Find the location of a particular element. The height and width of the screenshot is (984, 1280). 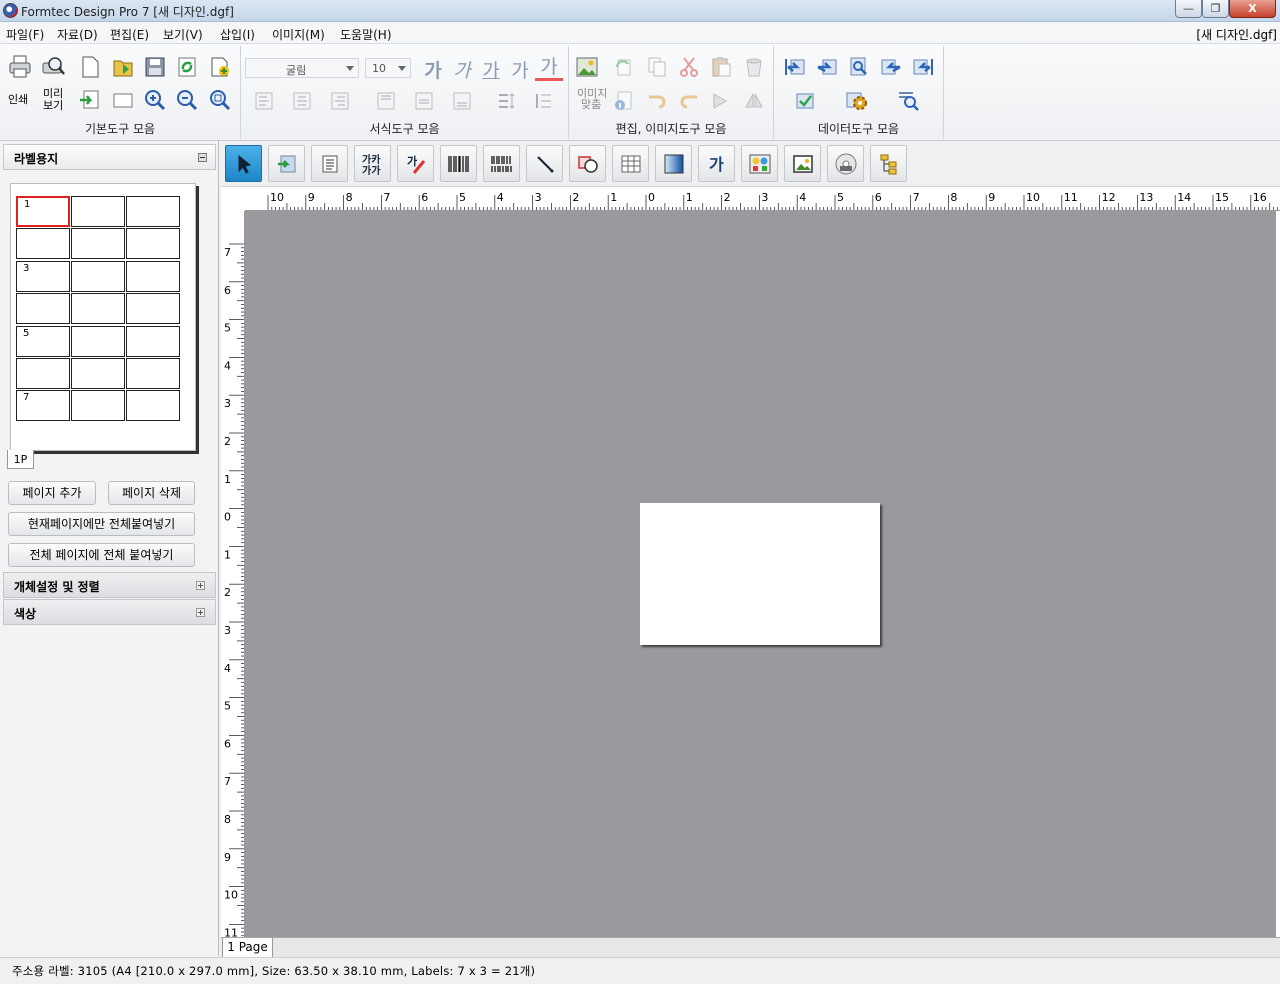

next-record-button is located at coordinates (891, 66).